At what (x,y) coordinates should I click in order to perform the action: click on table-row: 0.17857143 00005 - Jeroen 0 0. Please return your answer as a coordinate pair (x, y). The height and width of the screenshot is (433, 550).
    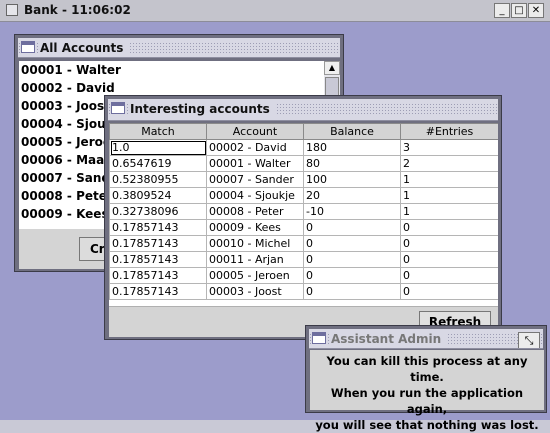
    Looking at the image, I should click on (303, 275).